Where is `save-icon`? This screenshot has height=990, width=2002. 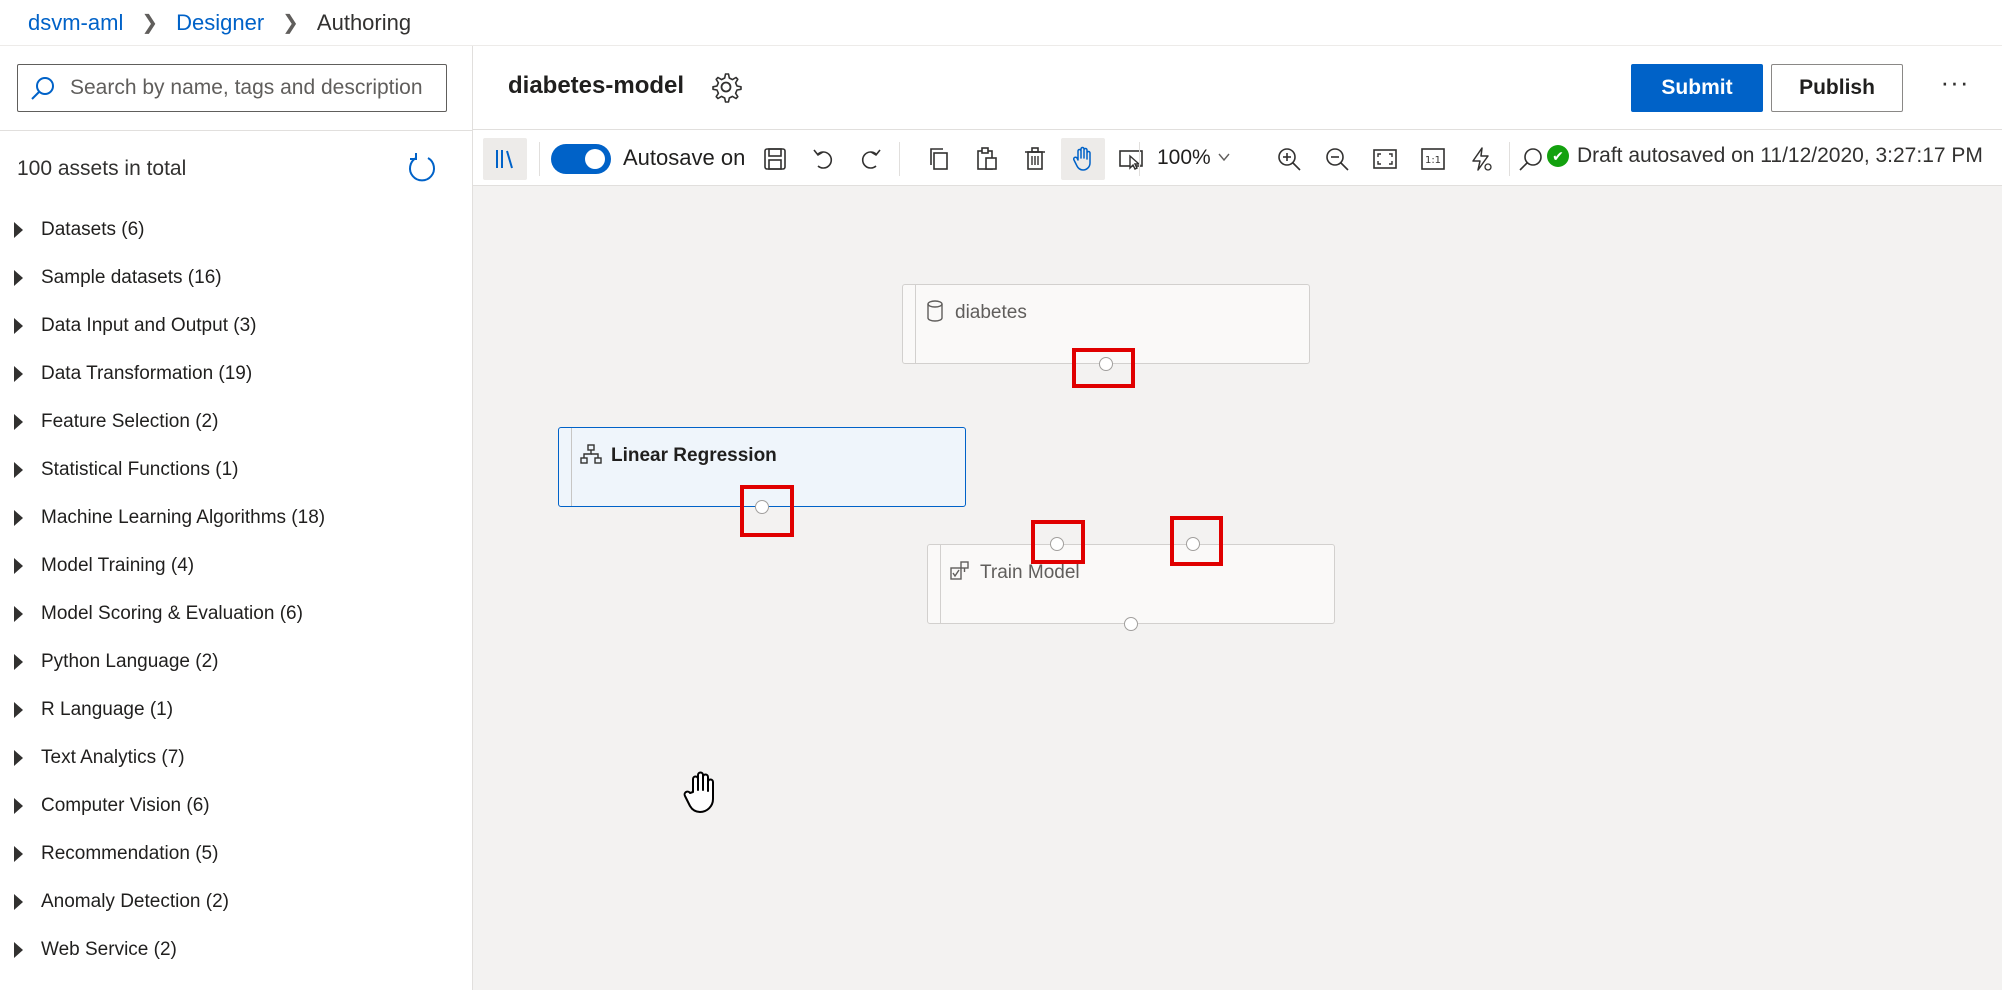 save-icon is located at coordinates (775, 159).